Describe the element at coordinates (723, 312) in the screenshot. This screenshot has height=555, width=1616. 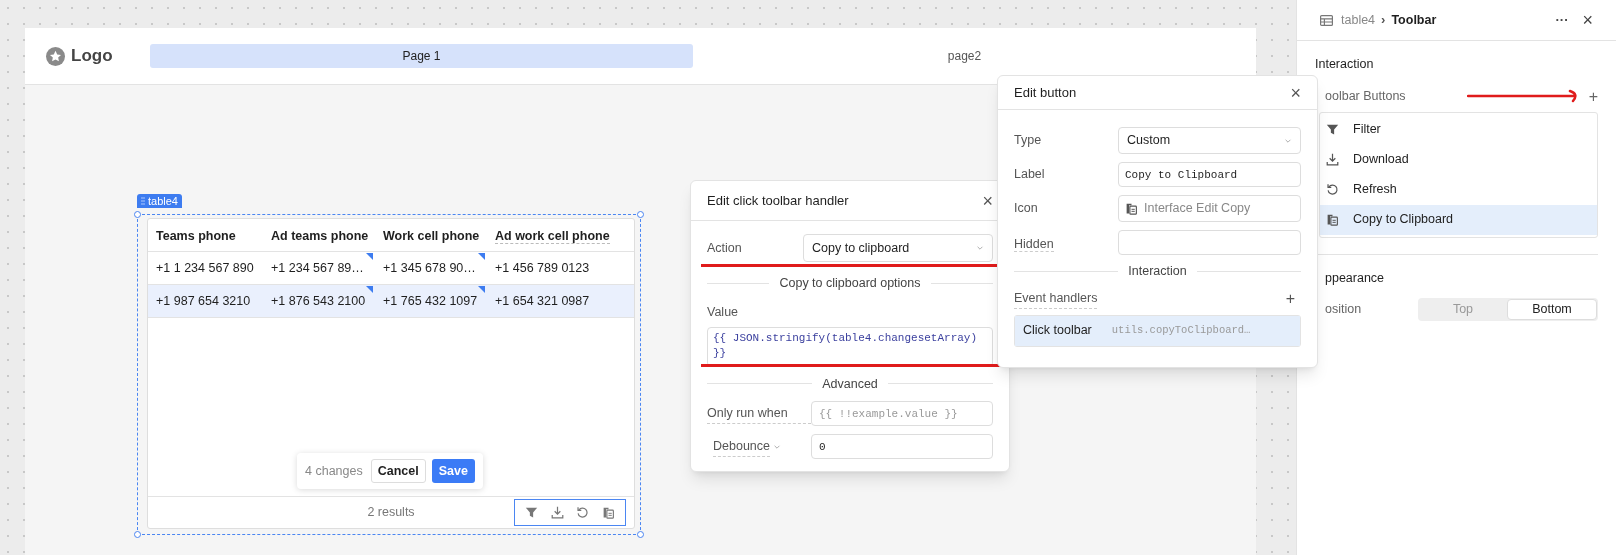
I see `field-label: Value` at that location.